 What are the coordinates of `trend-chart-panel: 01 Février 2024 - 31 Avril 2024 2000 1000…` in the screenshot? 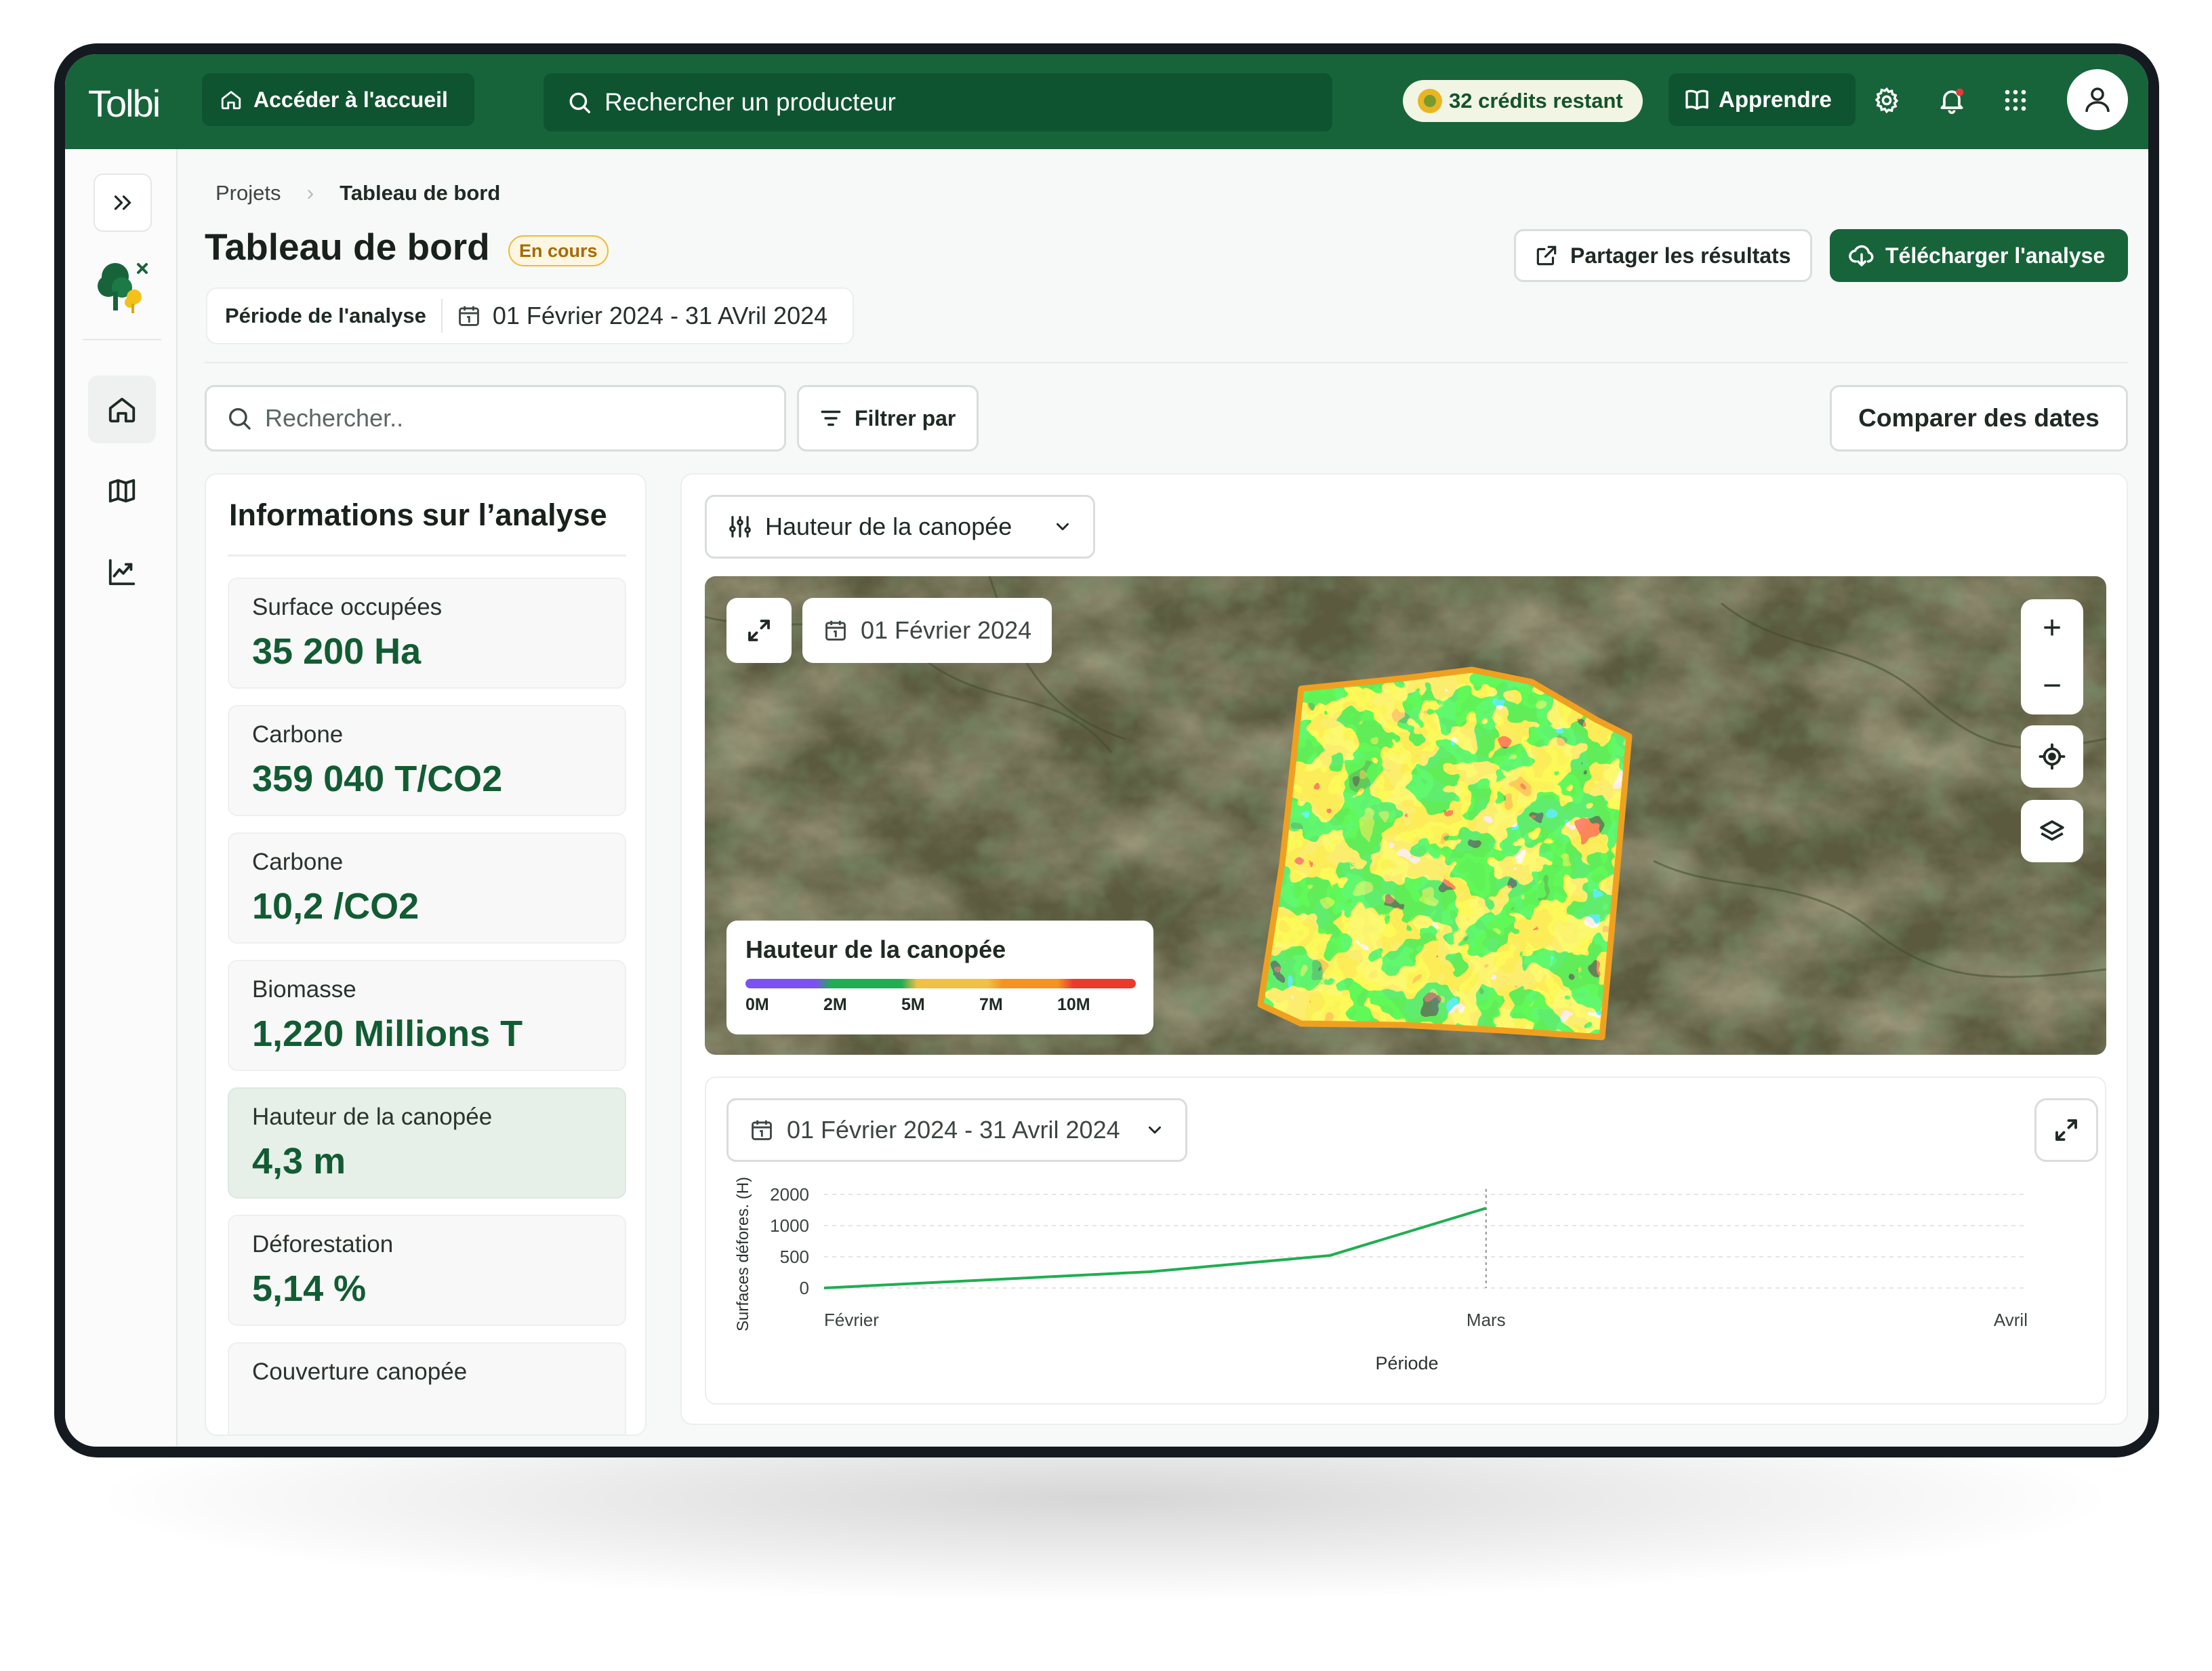 It's located at (1406, 1240).